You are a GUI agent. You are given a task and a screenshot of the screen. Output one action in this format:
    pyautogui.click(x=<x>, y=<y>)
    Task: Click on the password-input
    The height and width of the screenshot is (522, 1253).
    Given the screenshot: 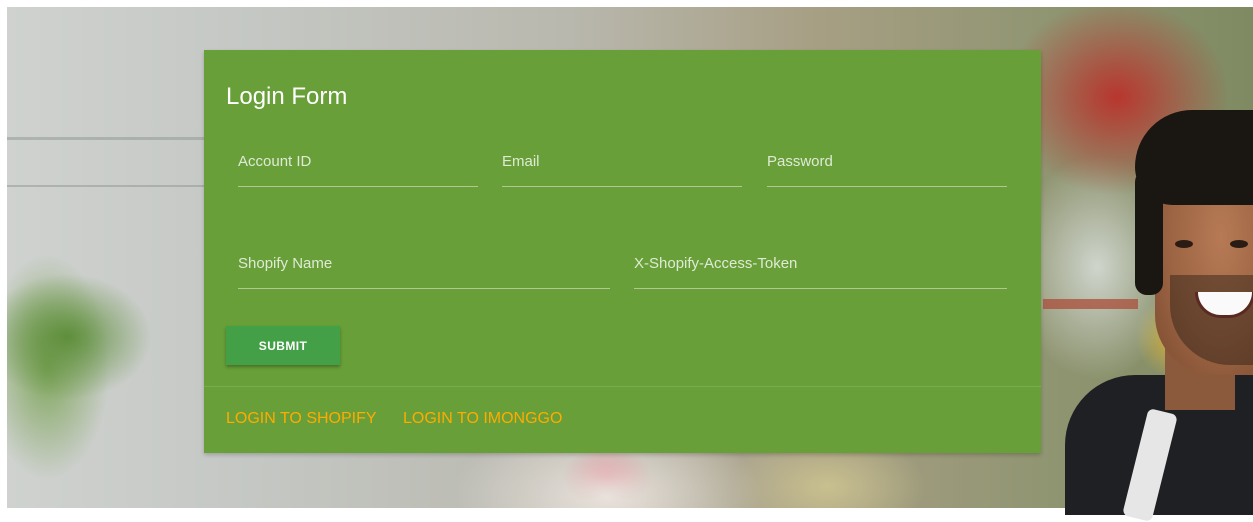 What is the action you would take?
    pyautogui.click(x=883, y=167)
    